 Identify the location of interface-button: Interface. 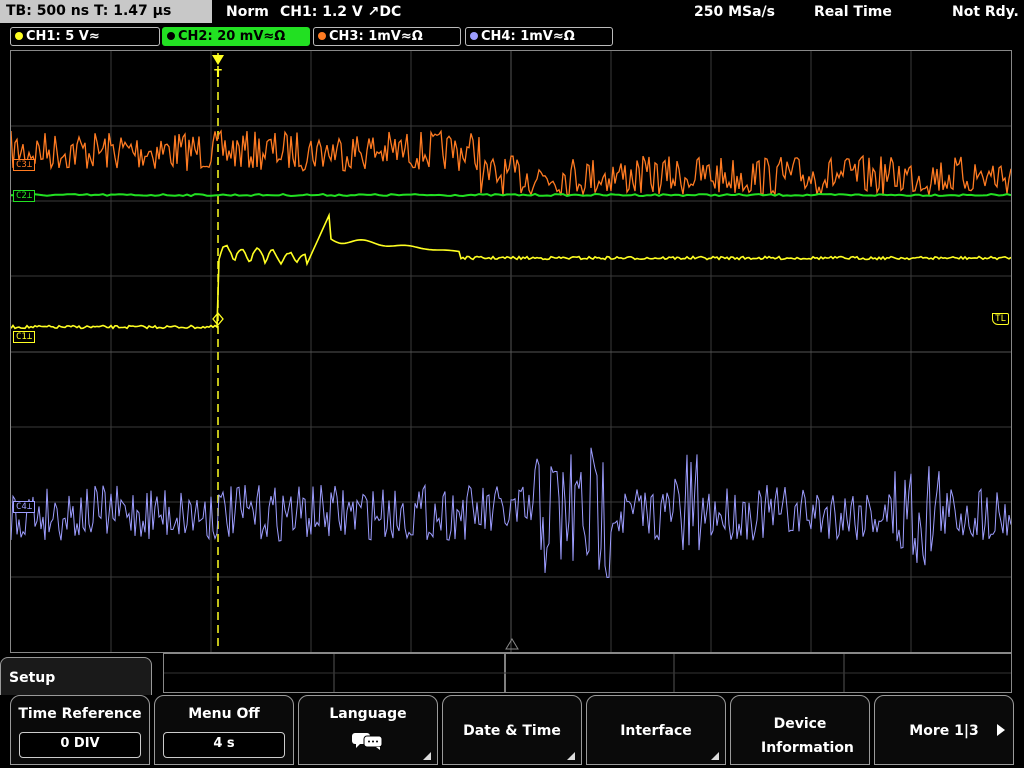
(656, 730).